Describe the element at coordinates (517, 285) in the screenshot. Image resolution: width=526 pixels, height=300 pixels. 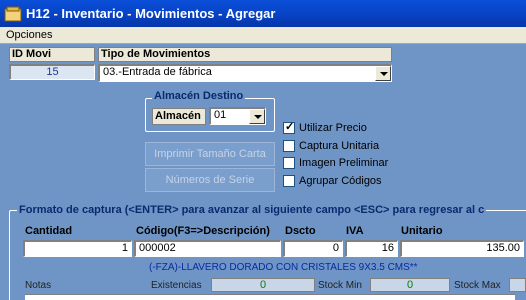
I see `stock-max-field` at that location.